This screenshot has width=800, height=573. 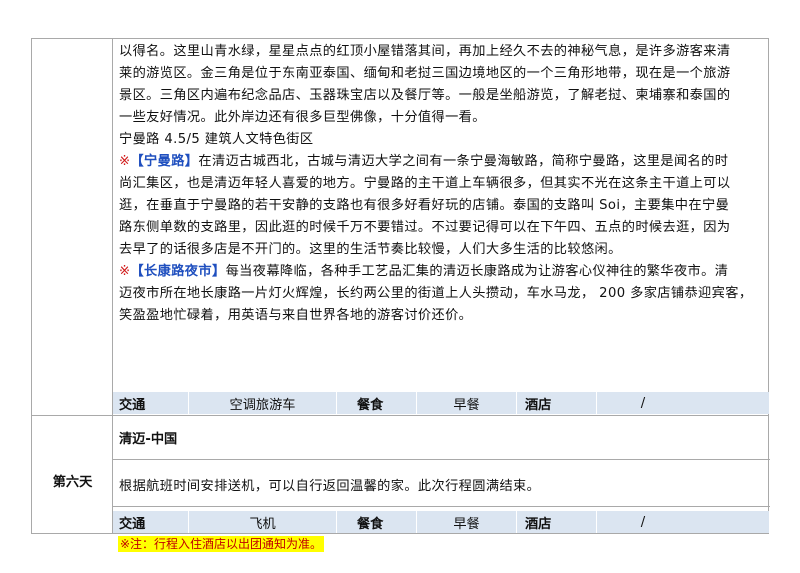 What do you see at coordinates (72, 286) in the screenshot?
I see `day-column` at bounding box center [72, 286].